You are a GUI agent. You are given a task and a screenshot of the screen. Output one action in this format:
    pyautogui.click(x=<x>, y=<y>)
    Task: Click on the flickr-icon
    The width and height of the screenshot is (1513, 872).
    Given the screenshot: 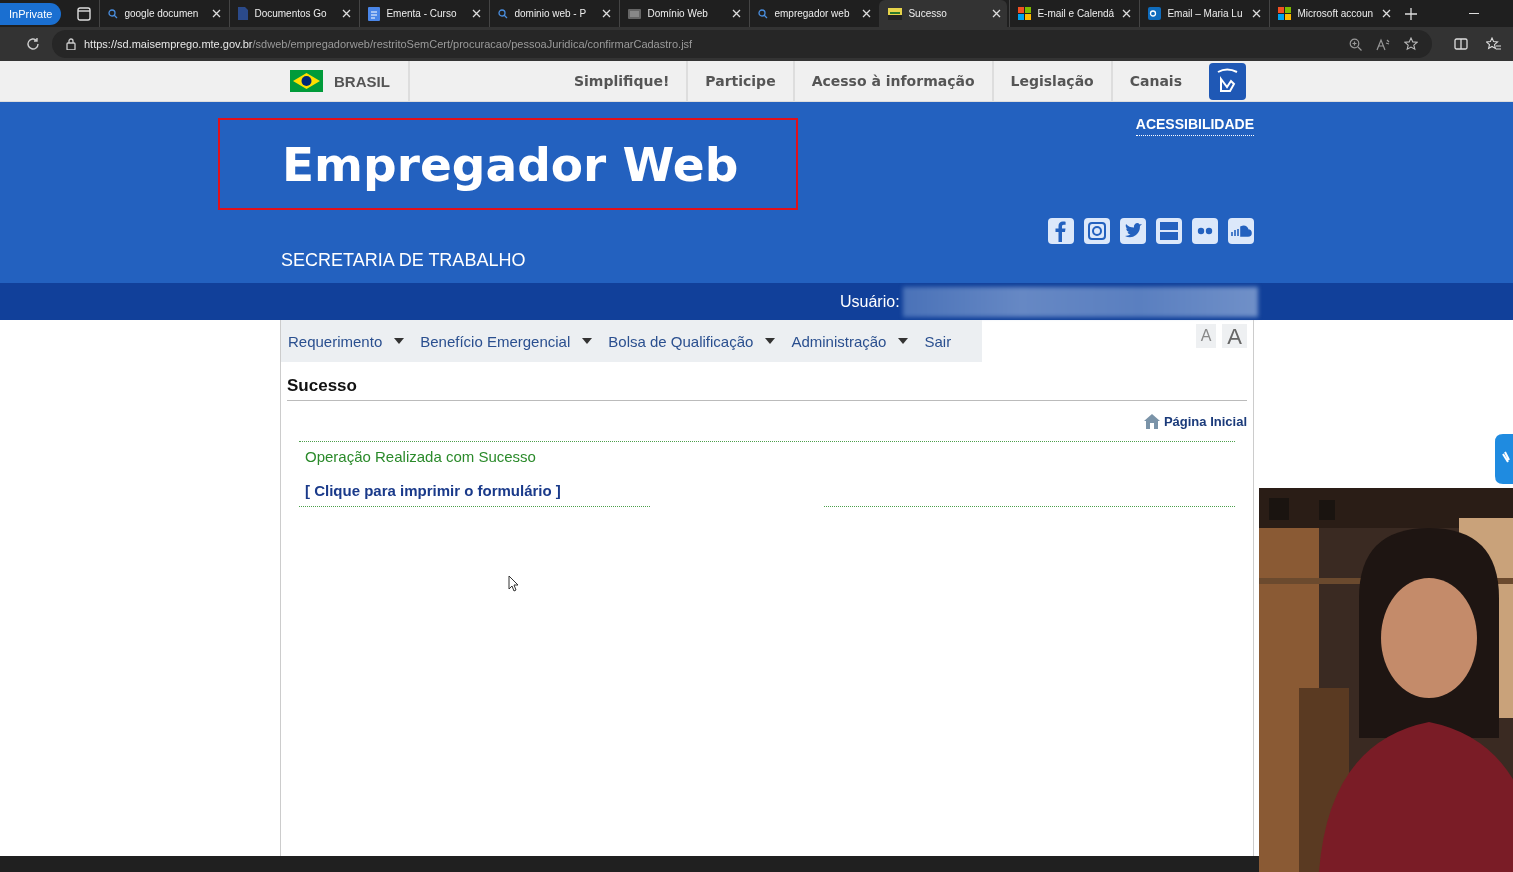 What is the action you would take?
    pyautogui.click(x=1205, y=231)
    